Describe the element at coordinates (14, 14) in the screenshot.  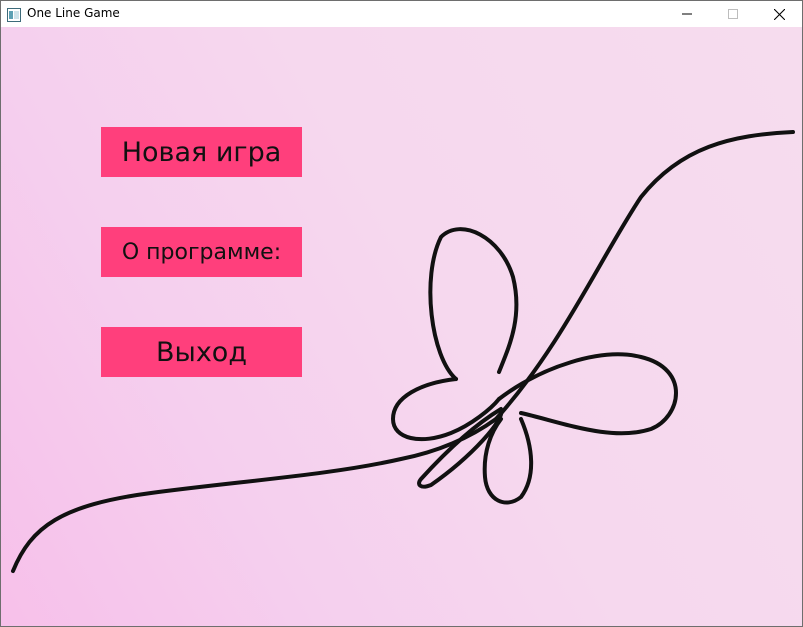
I see `window-icon` at that location.